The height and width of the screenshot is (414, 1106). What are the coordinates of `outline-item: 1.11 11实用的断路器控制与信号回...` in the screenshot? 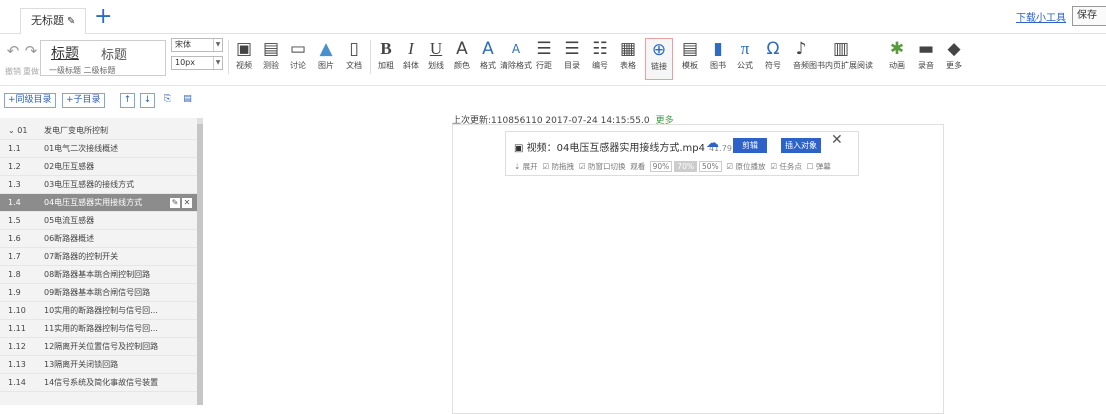 It's located at (98, 329).